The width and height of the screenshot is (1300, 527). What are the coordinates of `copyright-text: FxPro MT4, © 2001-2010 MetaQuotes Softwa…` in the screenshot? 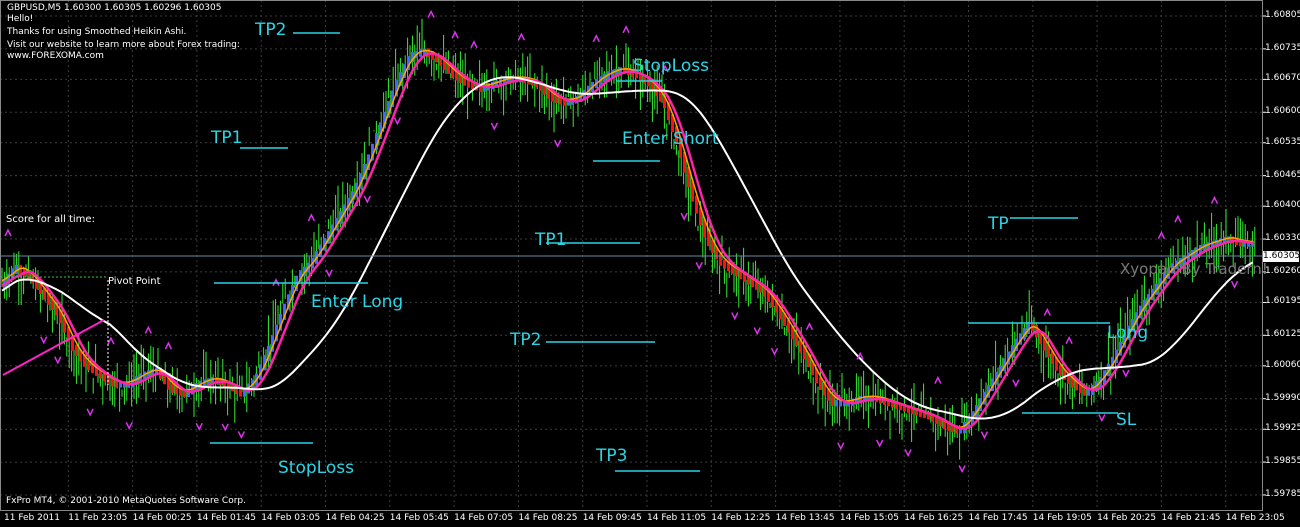 It's located at (126, 501).